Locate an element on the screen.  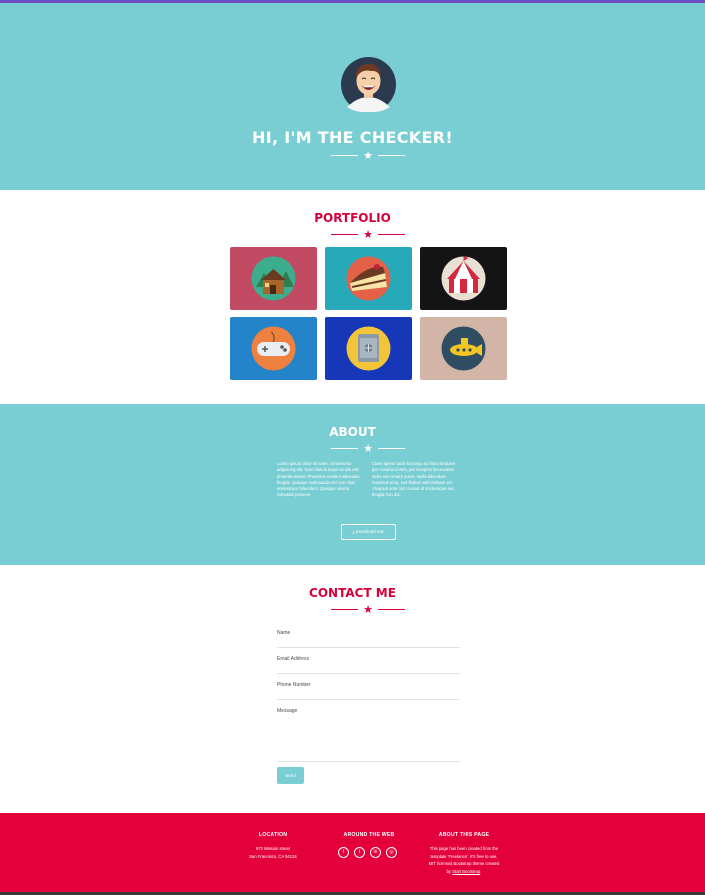
footer-about-period: . is located at coordinates (481, 871).